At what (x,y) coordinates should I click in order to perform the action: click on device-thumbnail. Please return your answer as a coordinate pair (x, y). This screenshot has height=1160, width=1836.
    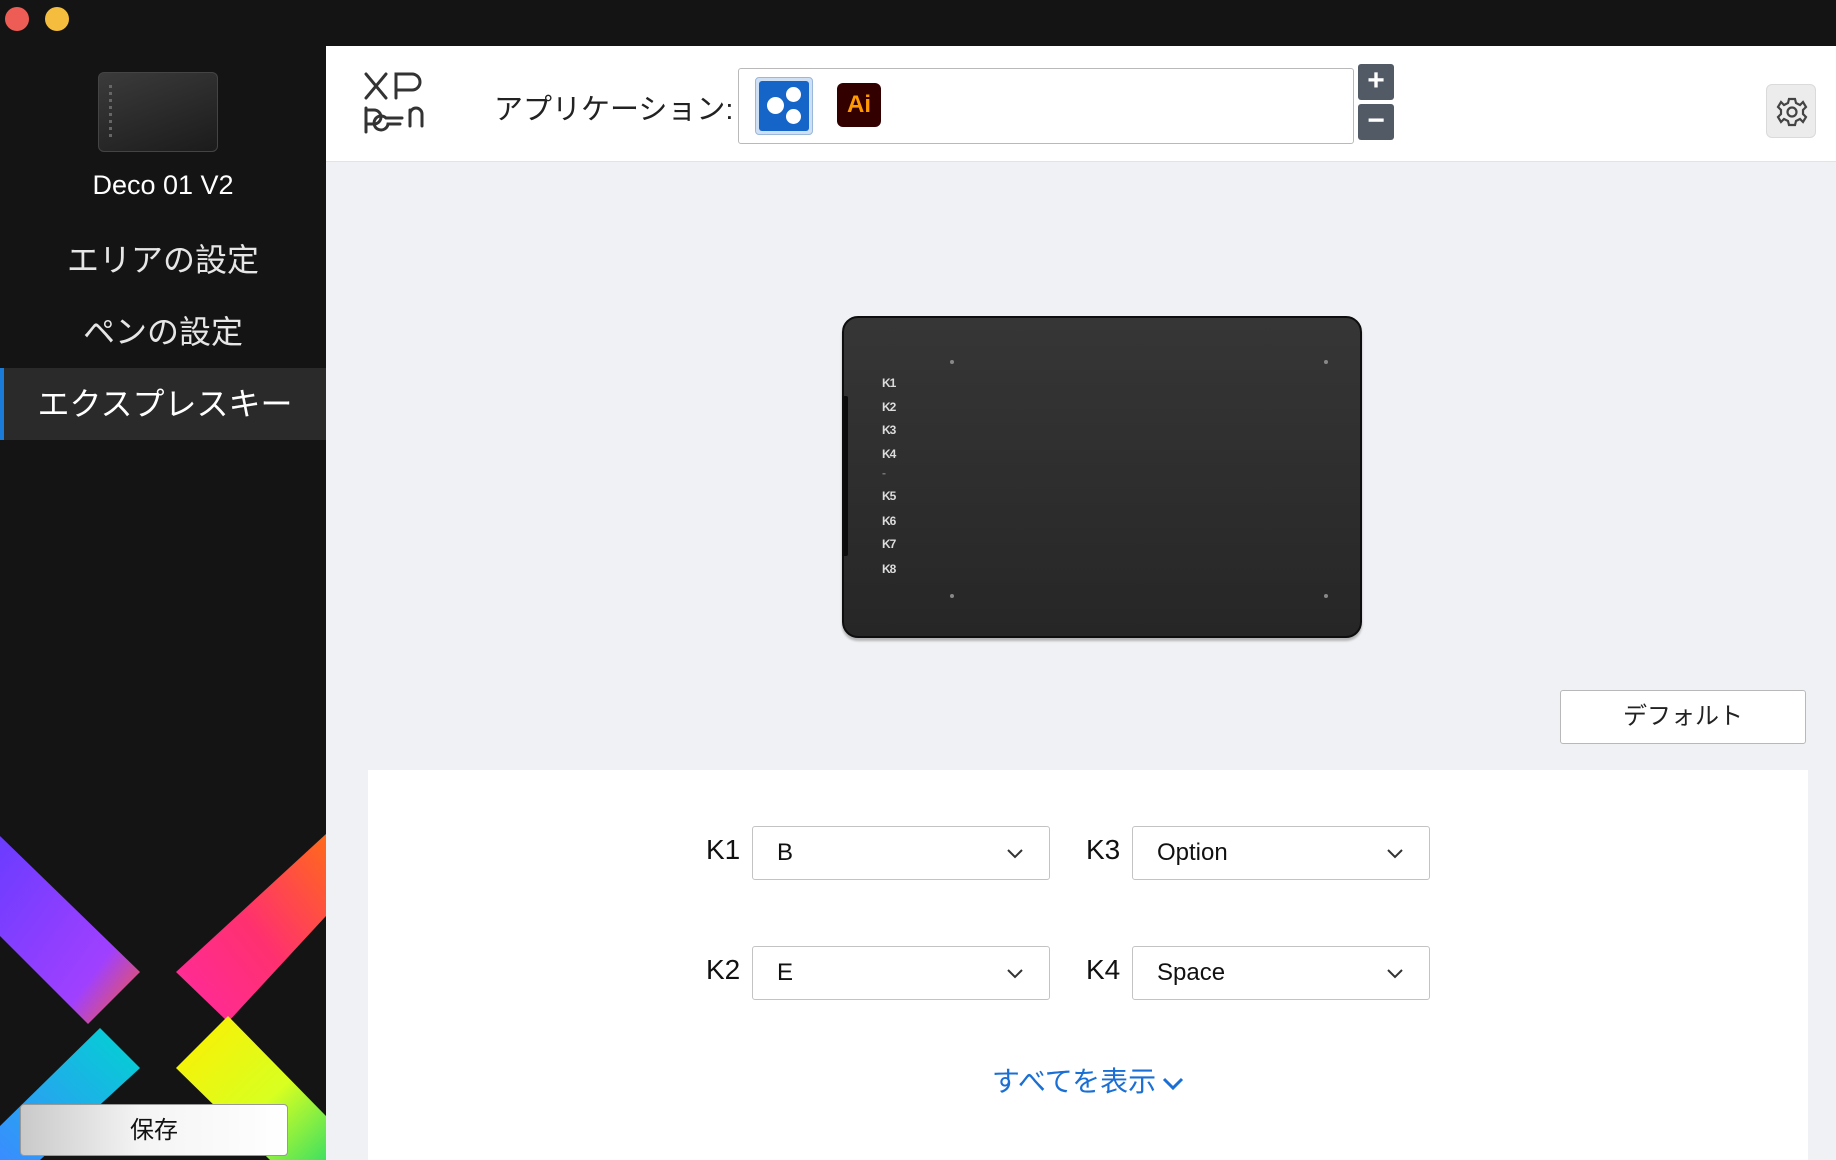
    Looking at the image, I should click on (158, 112).